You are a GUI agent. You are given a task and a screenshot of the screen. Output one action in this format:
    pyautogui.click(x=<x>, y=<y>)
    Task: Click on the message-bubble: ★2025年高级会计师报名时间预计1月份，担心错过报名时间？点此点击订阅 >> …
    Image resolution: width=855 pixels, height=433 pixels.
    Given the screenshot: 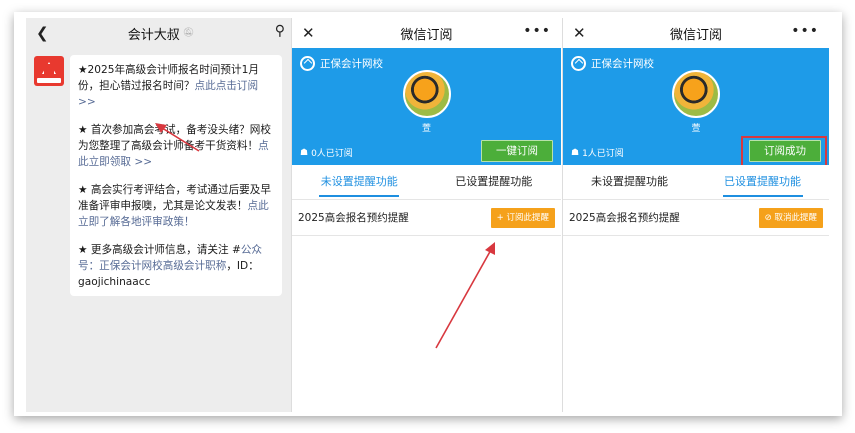 What is the action you would take?
    pyautogui.click(x=176, y=175)
    